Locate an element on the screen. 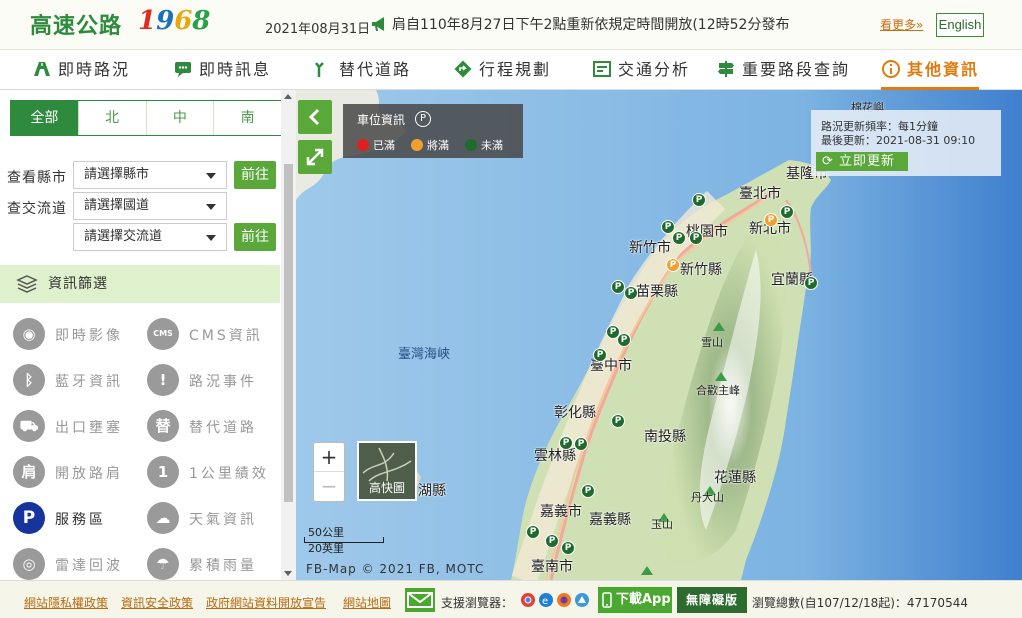 The width and height of the screenshot is (1022, 618). filter-service-area: P 服務區 is located at coordinates (83, 519).